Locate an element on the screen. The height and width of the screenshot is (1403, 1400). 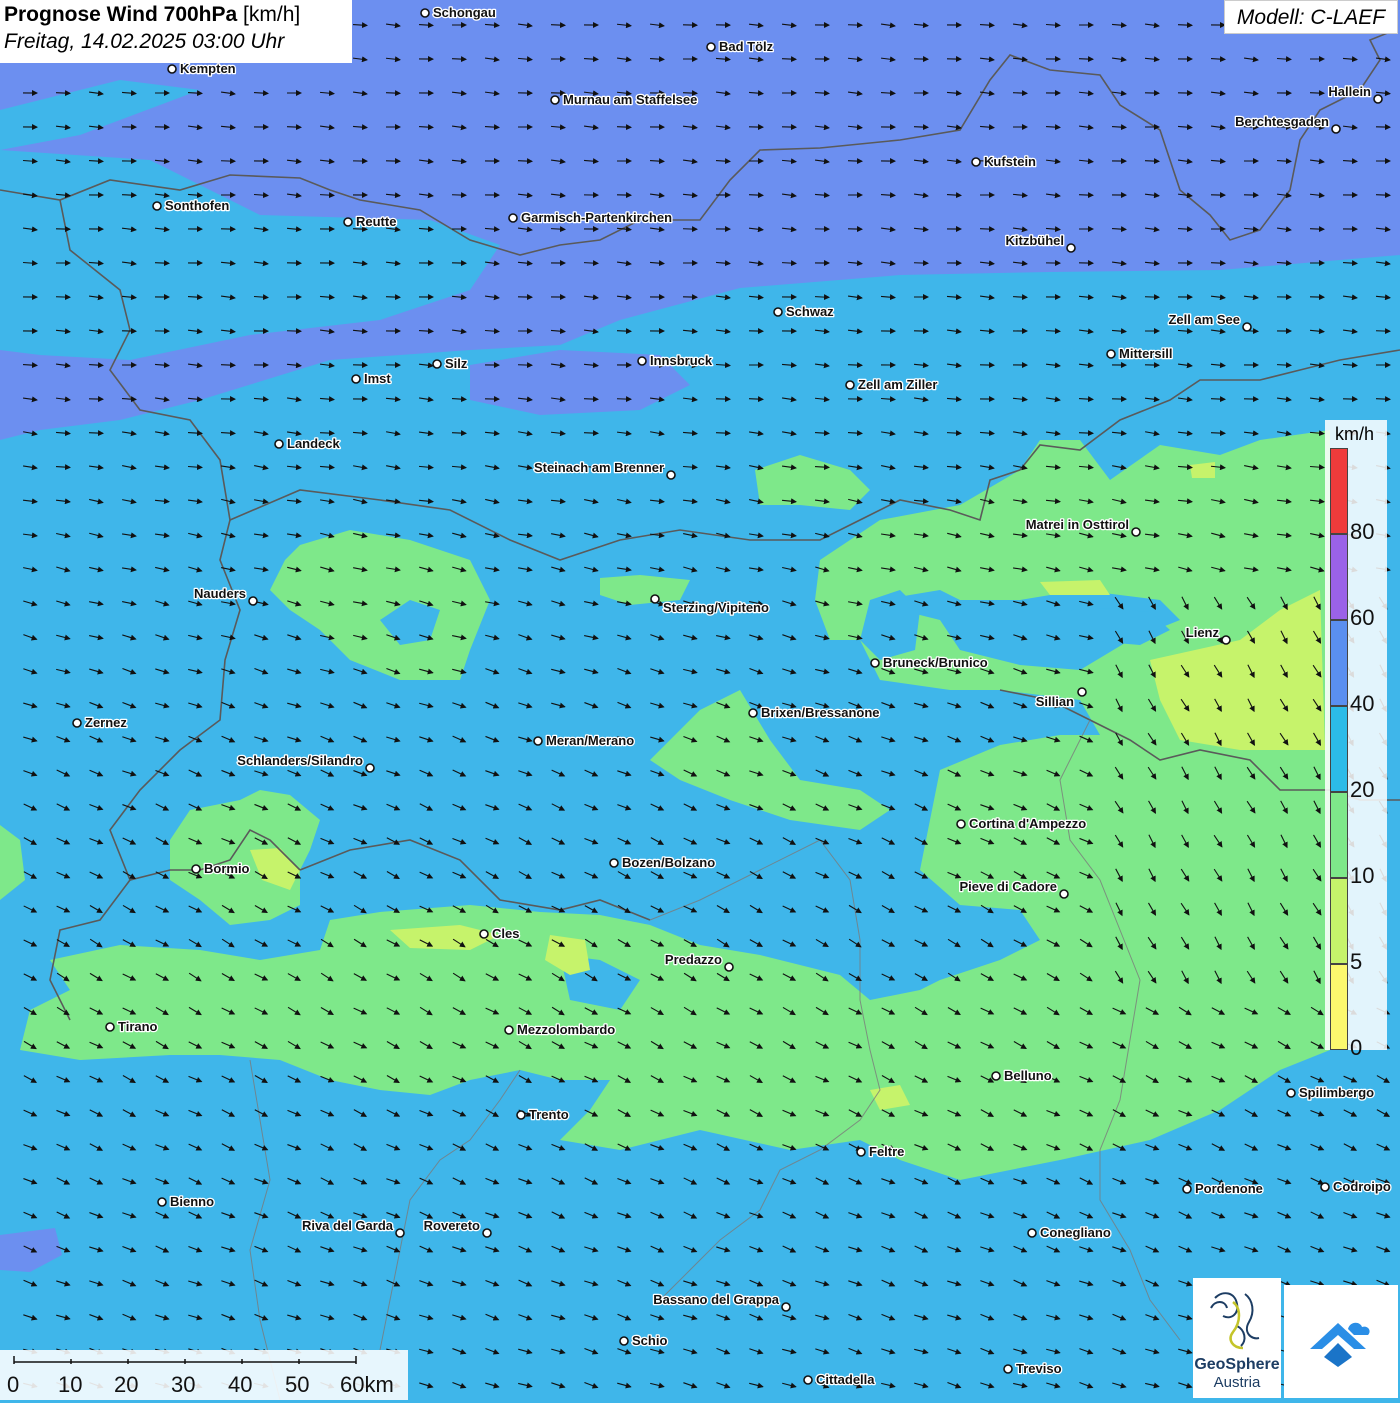
map-title: Prognose Wind 700hPa [km/h] is located at coordinates (176, 15).